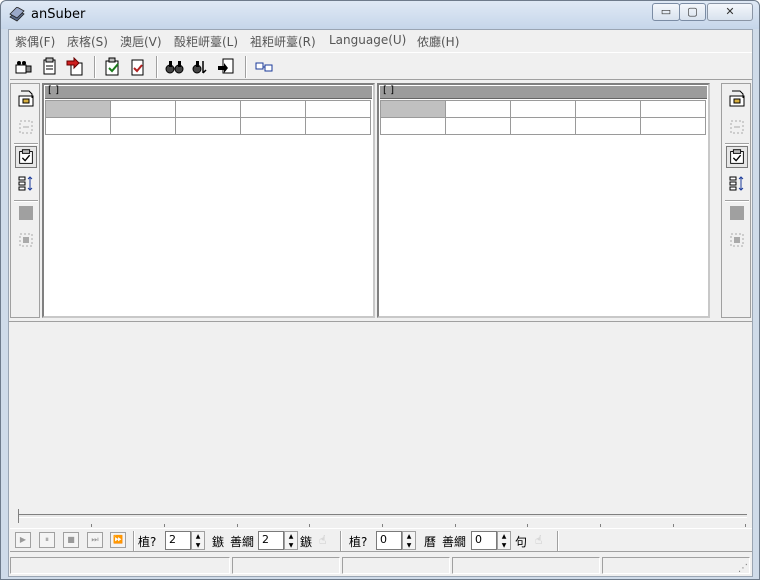 The image size is (760, 580). What do you see at coordinates (113, 67) in the screenshot?
I see `save-icon` at bounding box center [113, 67].